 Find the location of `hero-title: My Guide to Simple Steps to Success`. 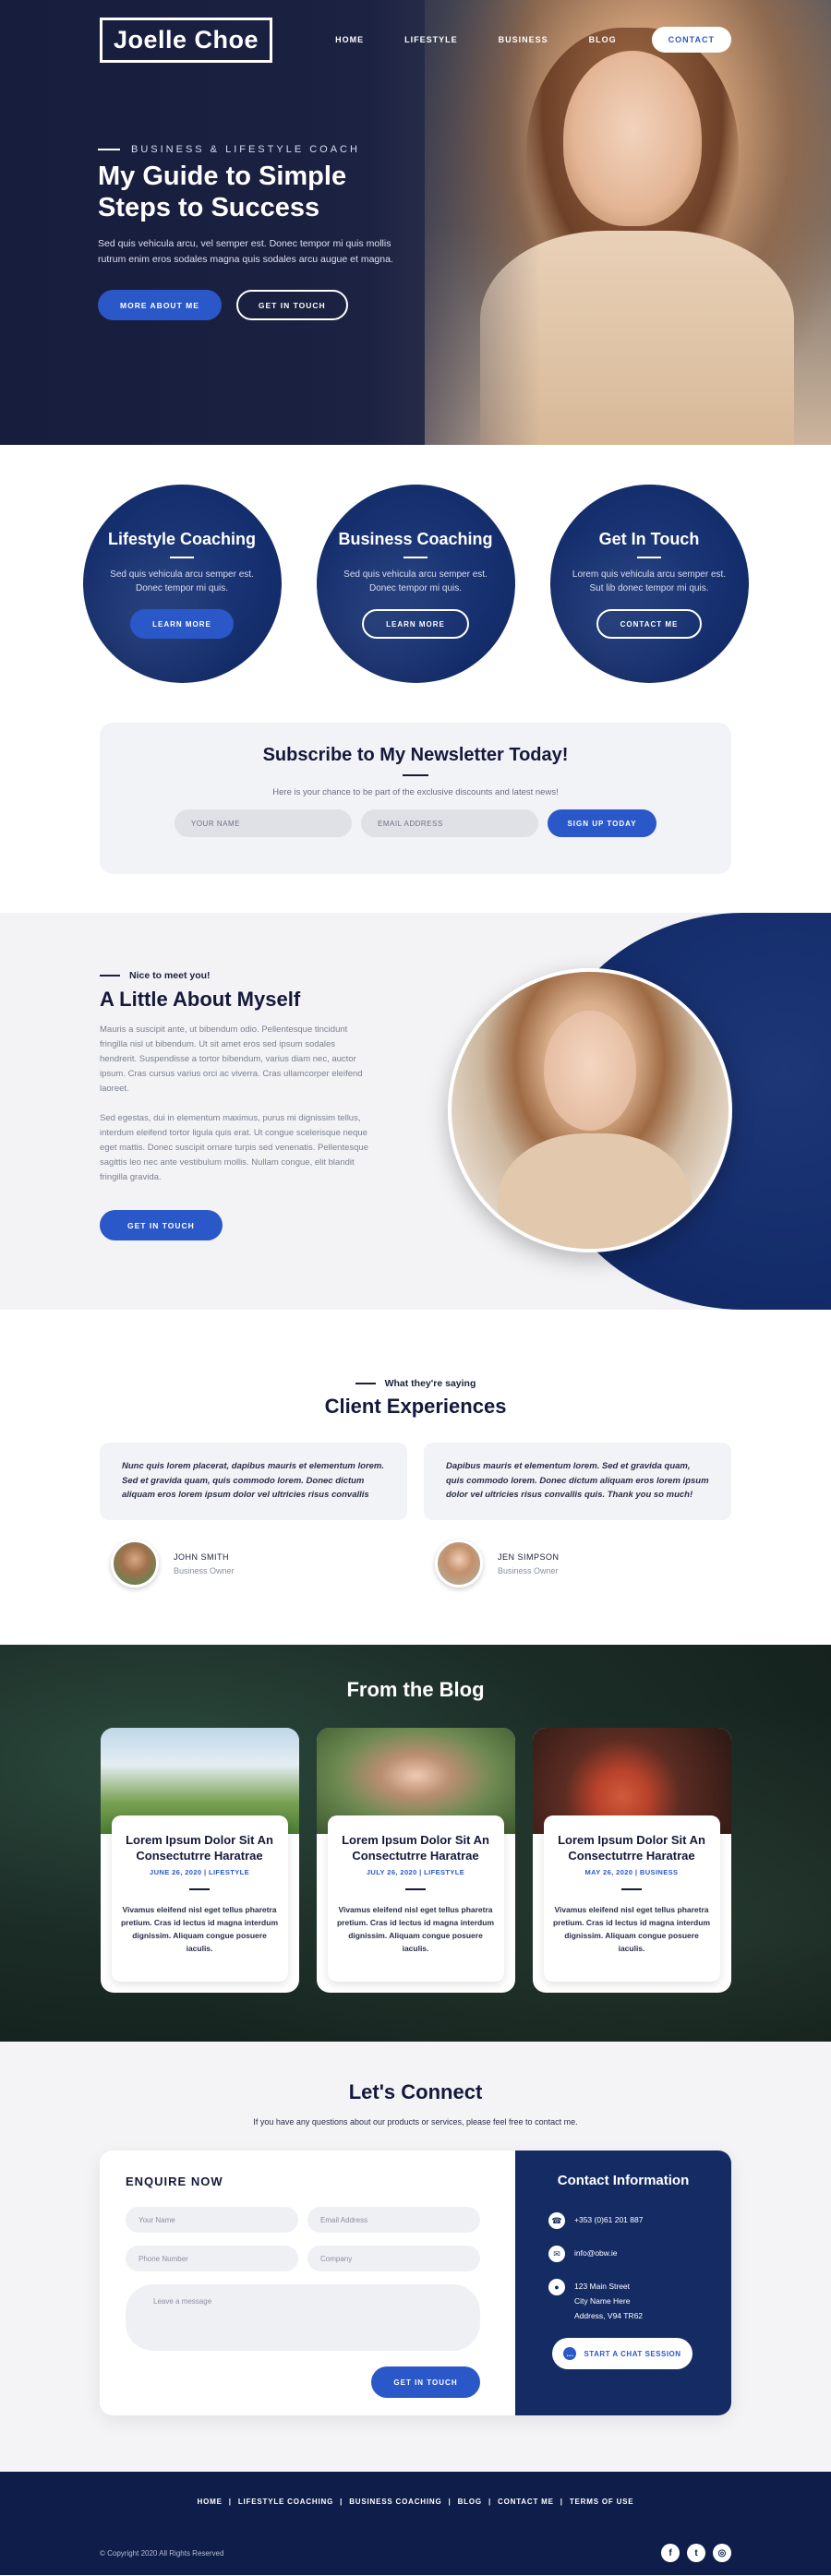

hero-title: My Guide to Simple Steps to Success is located at coordinates (223, 192).